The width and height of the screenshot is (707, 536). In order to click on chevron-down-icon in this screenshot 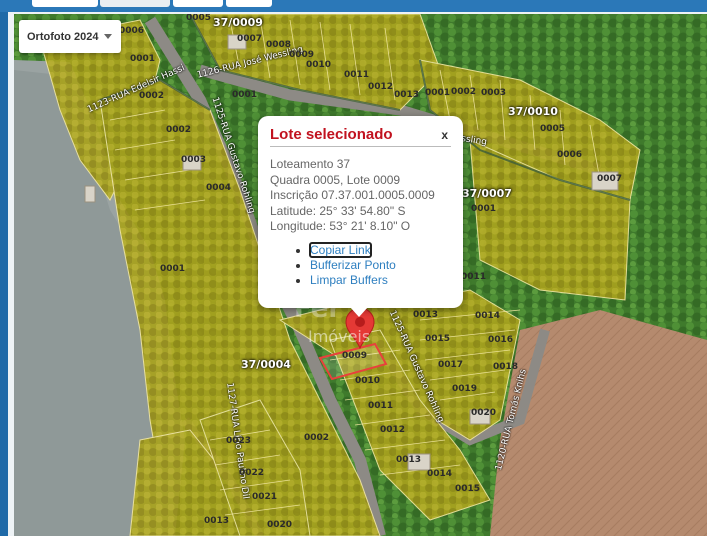, I will do `click(108, 36)`.